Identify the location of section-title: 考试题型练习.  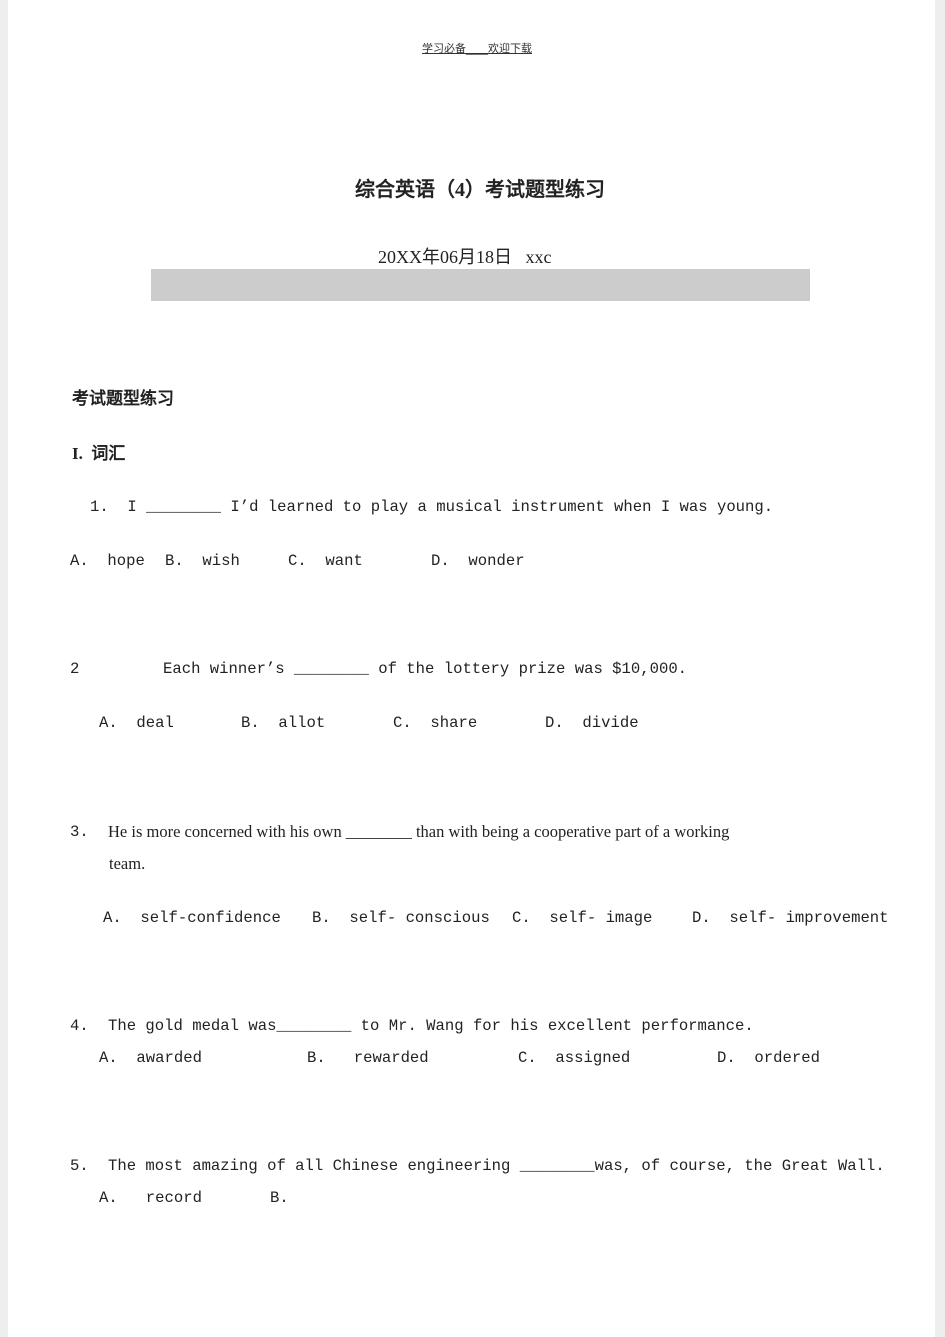
(123, 398).